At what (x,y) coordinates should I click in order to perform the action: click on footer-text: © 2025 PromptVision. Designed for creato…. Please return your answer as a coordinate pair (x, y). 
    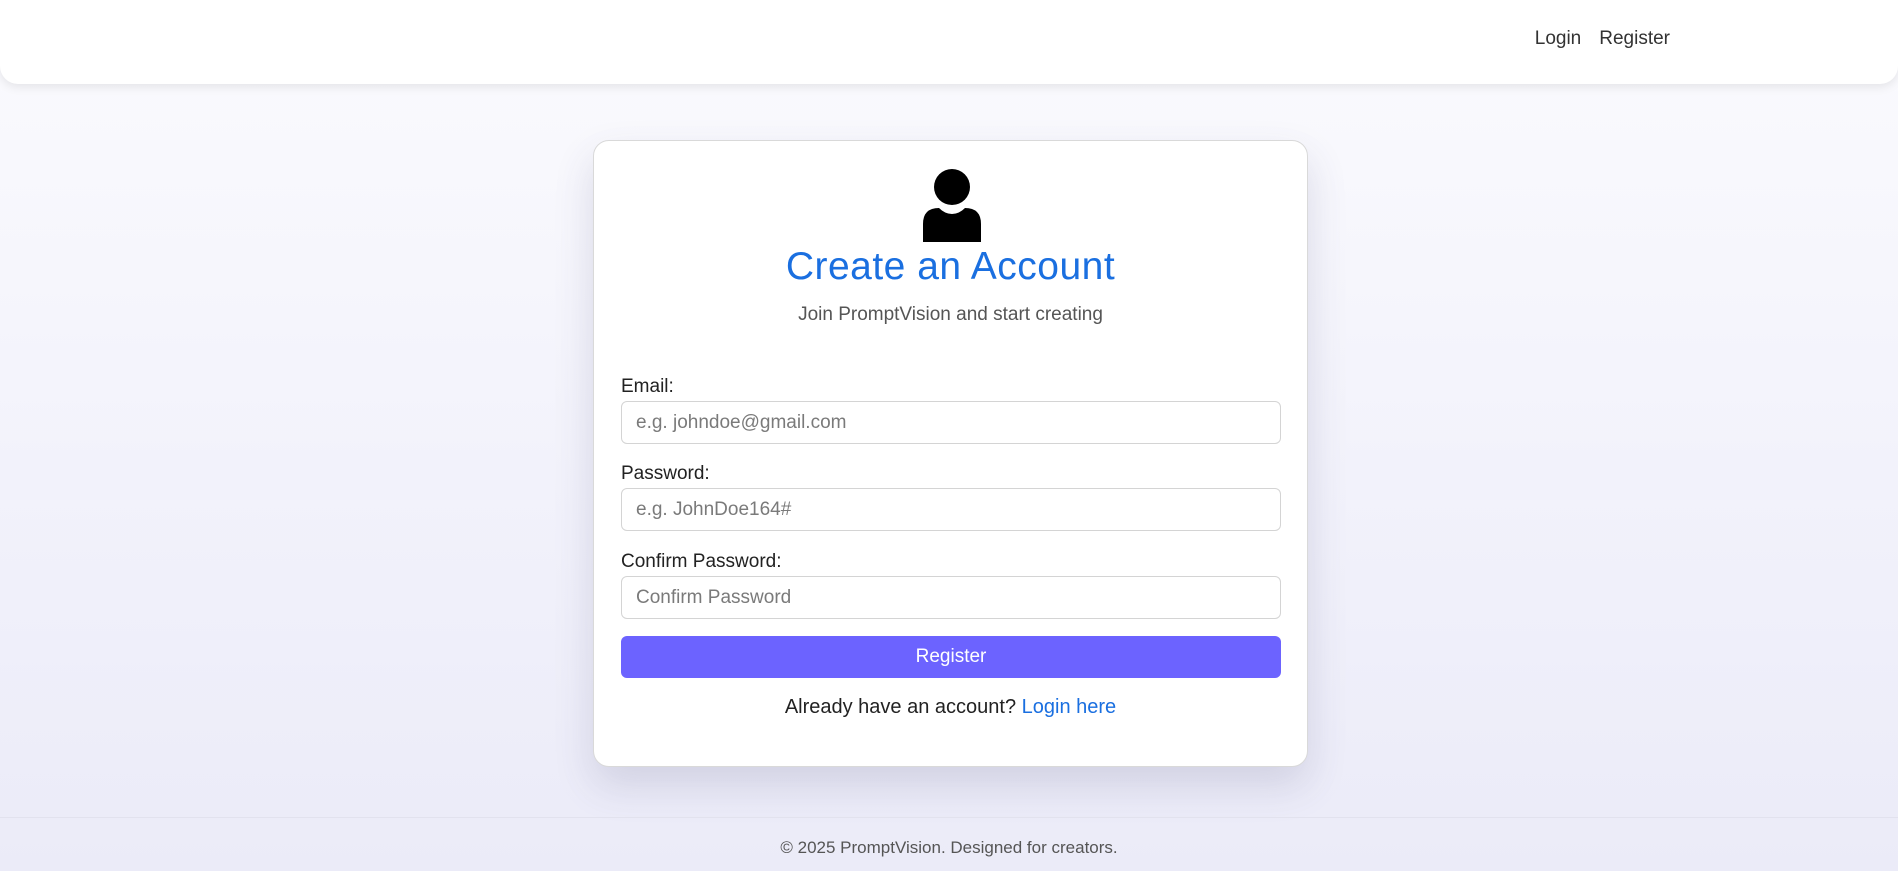
    Looking at the image, I should click on (949, 847).